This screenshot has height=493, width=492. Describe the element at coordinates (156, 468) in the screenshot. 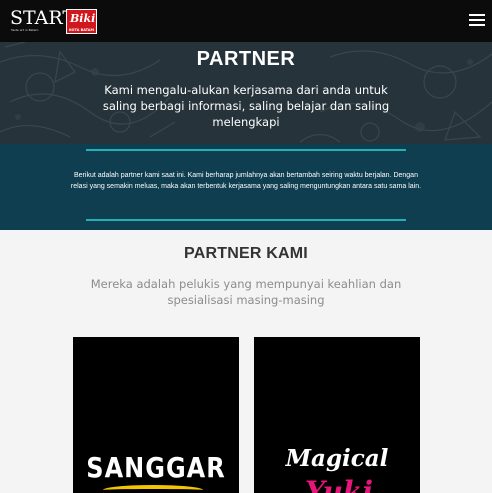

I see `partner-card-title: SANGGAR` at that location.